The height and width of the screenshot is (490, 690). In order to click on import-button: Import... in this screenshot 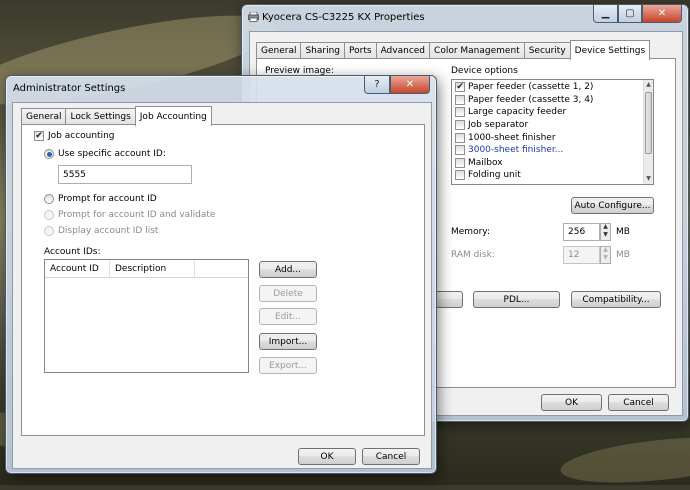, I will do `click(288, 341)`.